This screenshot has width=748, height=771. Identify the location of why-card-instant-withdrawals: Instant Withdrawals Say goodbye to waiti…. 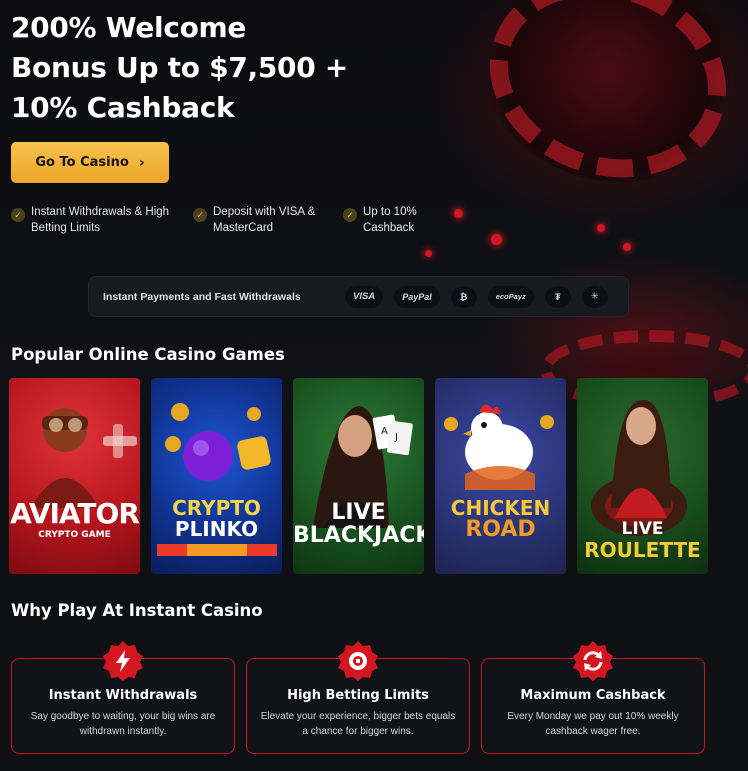
(123, 697).